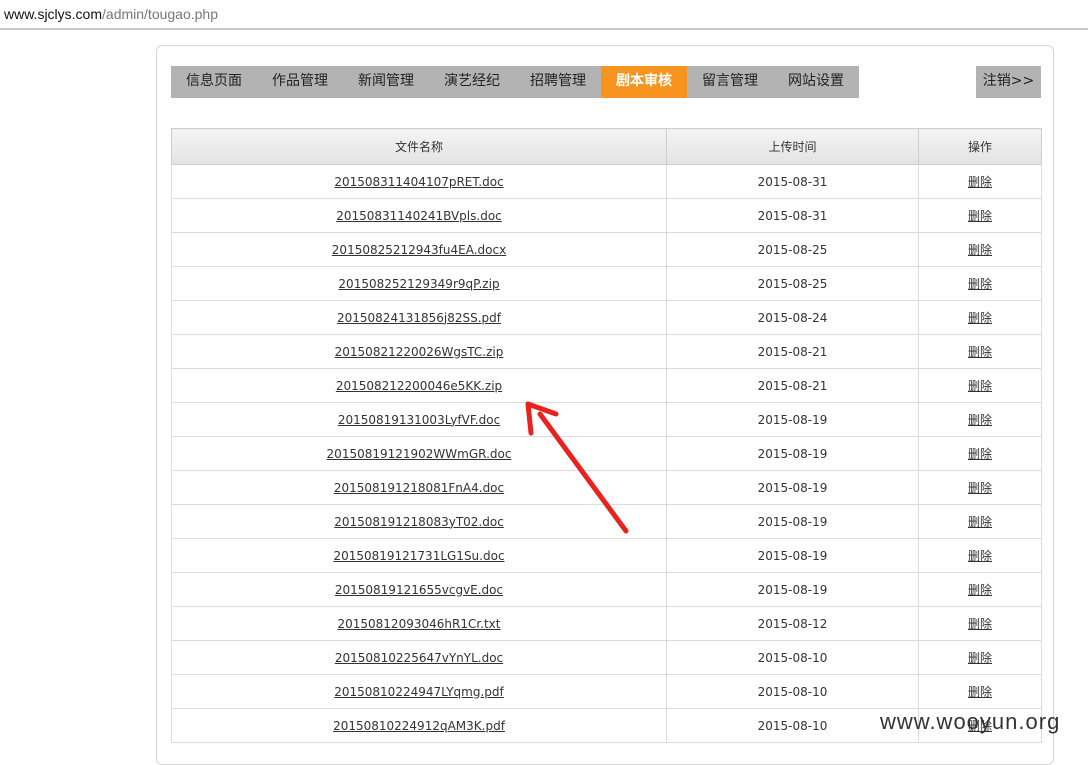  What do you see at coordinates (970, 721) in the screenshot?
I see `watermark: www.wooyun.org` at bounding box center [970, 721].